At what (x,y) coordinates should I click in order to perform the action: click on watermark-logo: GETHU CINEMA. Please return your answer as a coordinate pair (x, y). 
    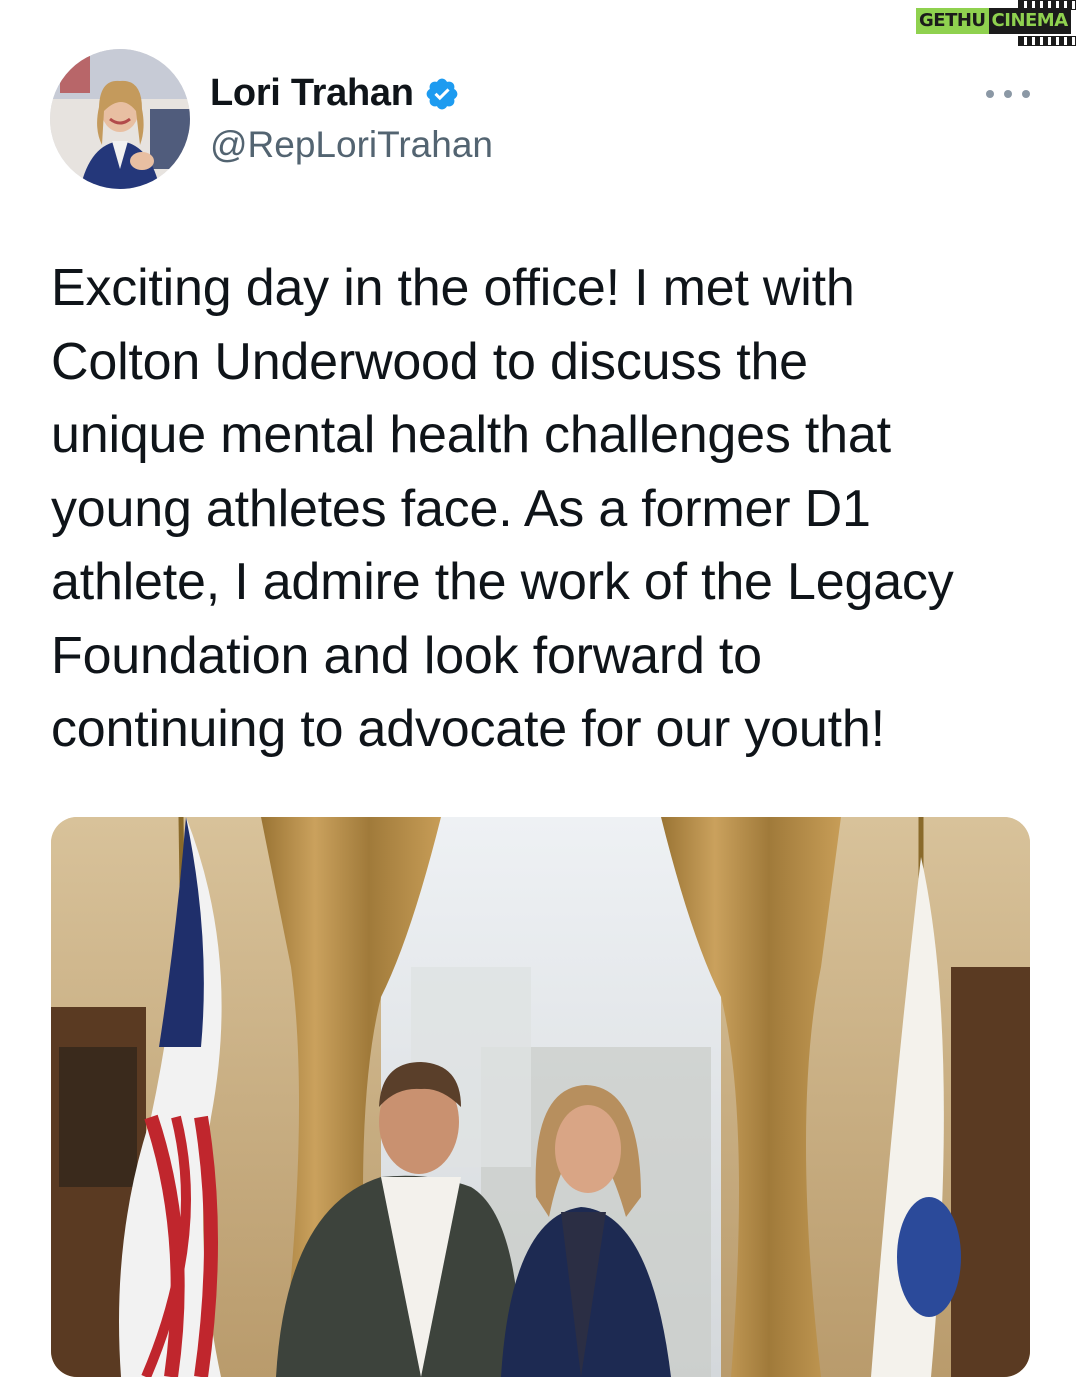
    Looking at the image, I should click on (997, 23).